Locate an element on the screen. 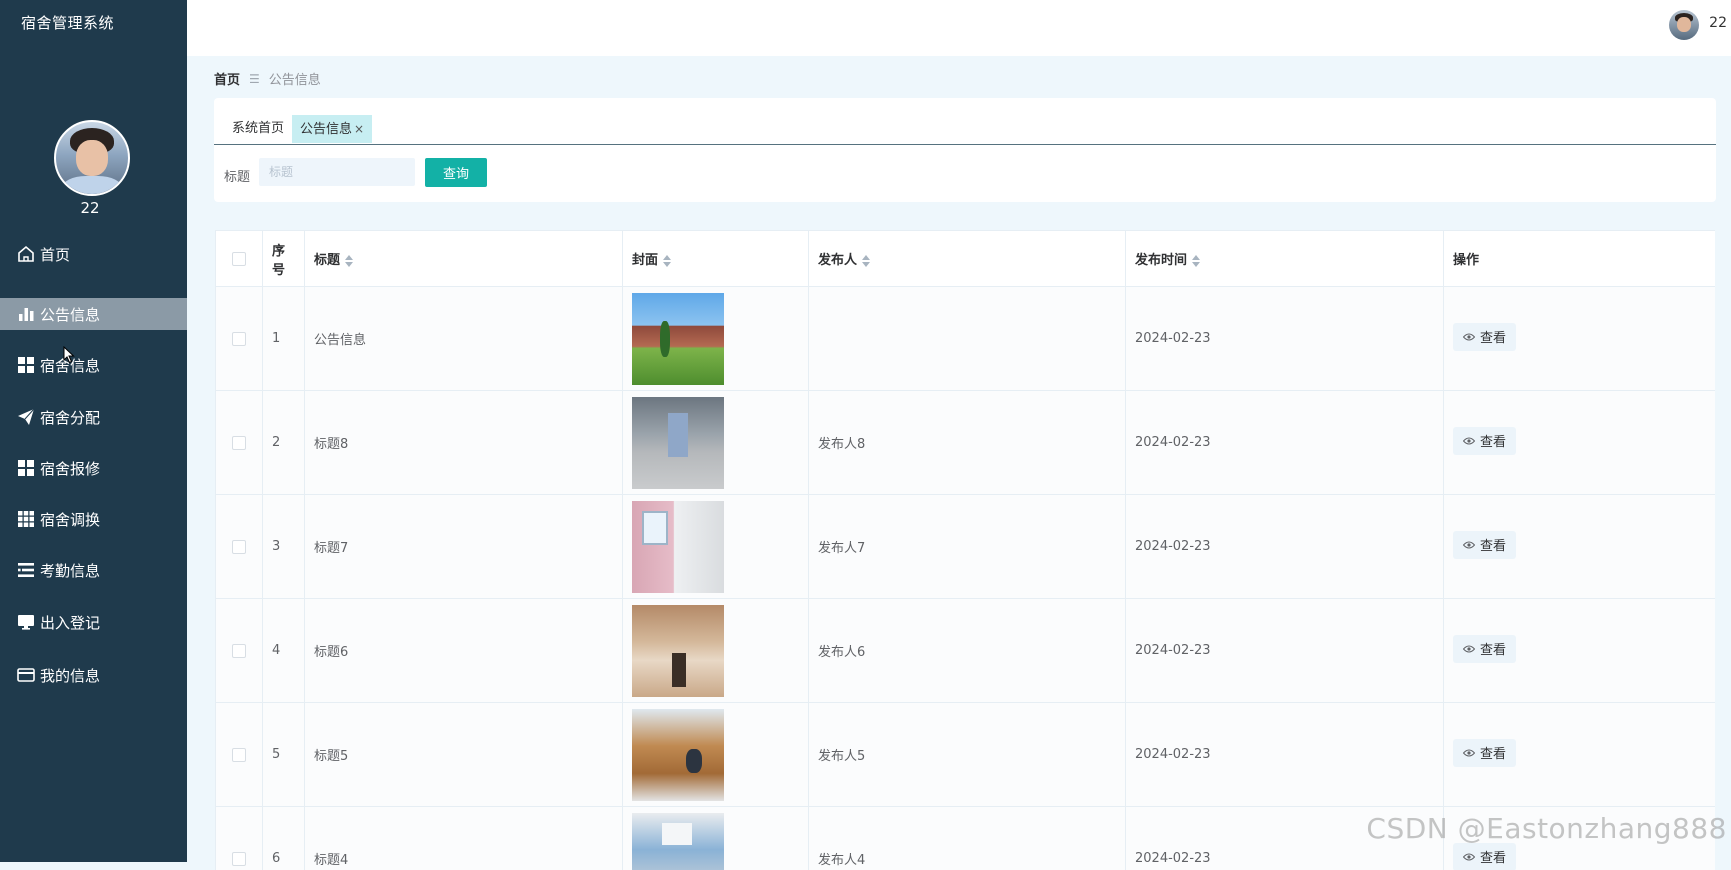  tab-notice: 公告信息× is located at coordinates (332, 129).